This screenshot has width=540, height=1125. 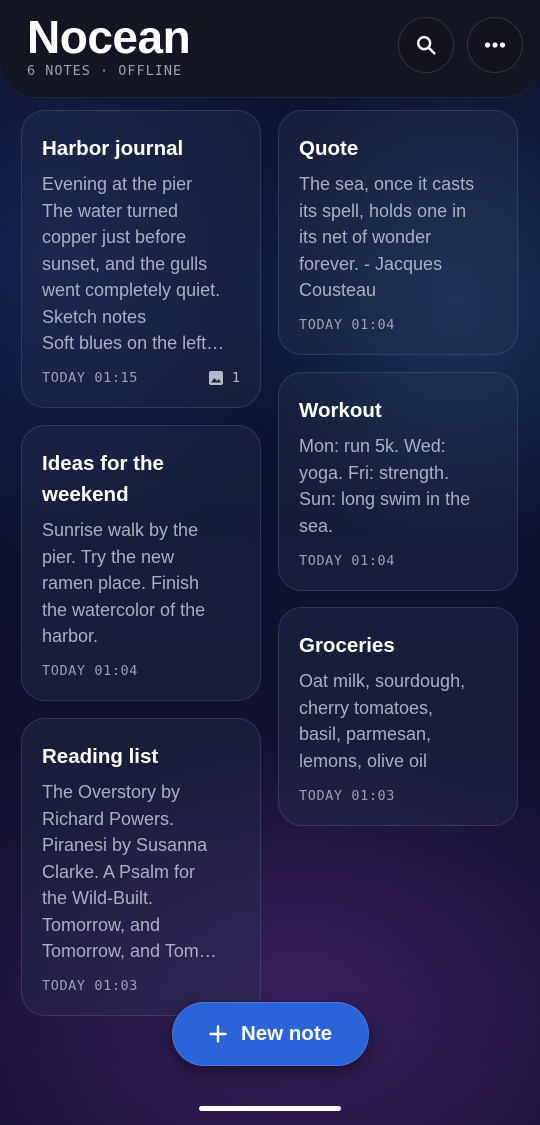 What do you see at coordinates (125, 845) in the screenshot?
I see `note-preview-line: Piranesi by Susanna` at bounding box center [125, 845].